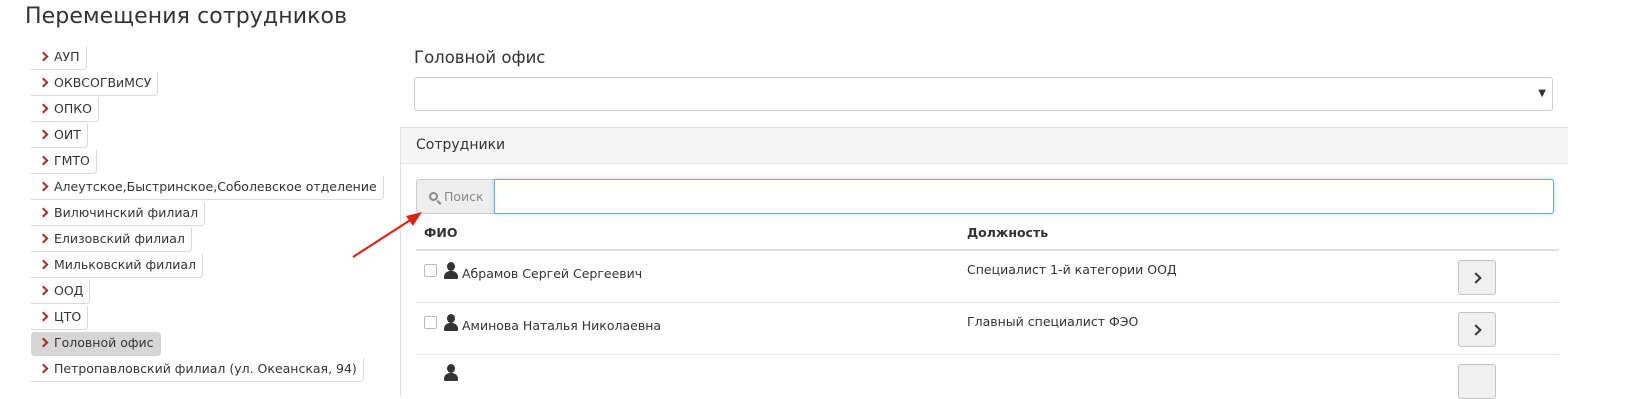 This screenshot has width=1650, height=399. Describe the element at coordinates (1072, 269) in the screenshot. I see `employee-position: Специалист 1-й категории ООД` at that location.